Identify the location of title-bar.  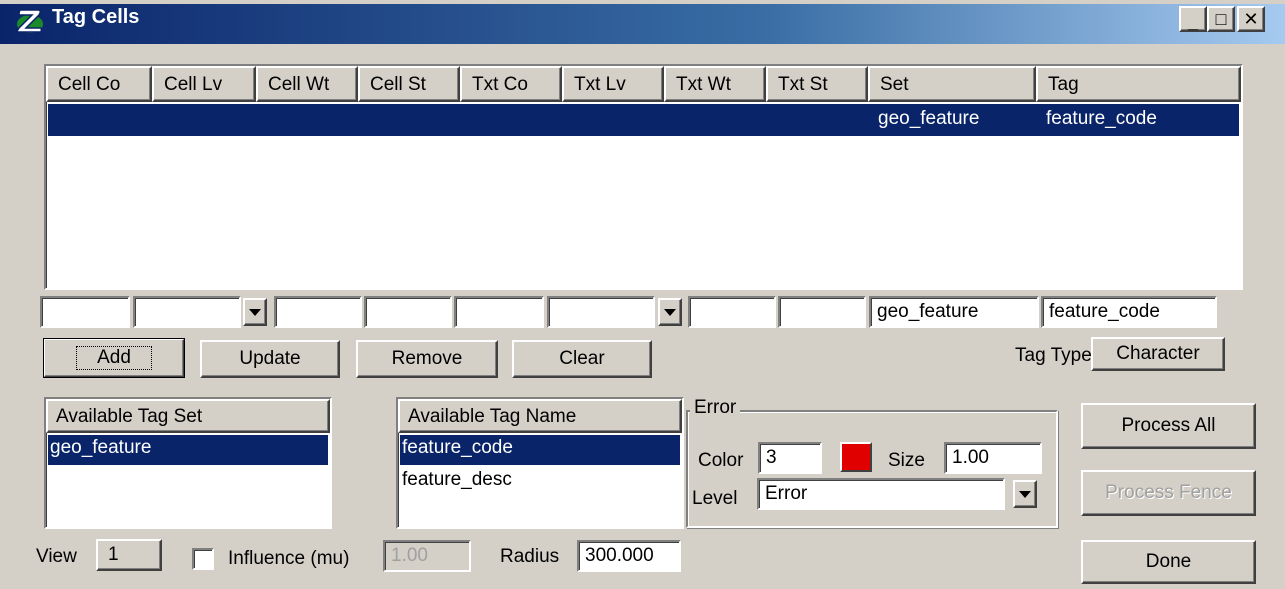
(642, 22).